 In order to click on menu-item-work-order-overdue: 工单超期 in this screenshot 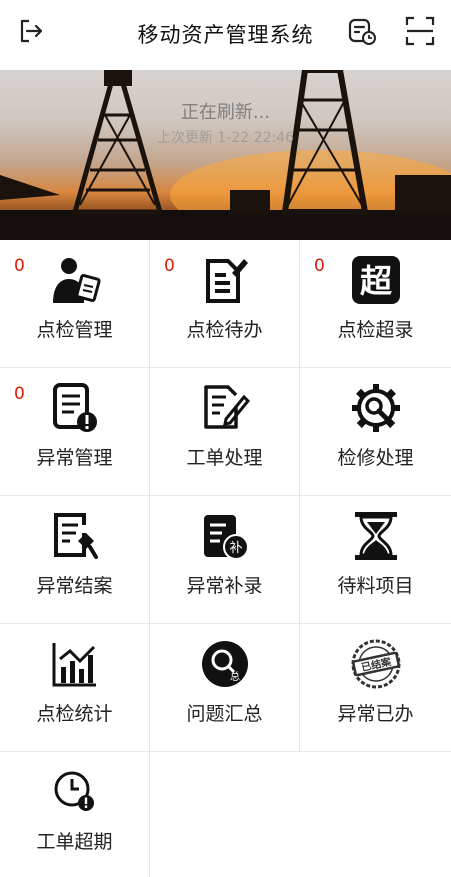, I will do `click(75, 814)`.